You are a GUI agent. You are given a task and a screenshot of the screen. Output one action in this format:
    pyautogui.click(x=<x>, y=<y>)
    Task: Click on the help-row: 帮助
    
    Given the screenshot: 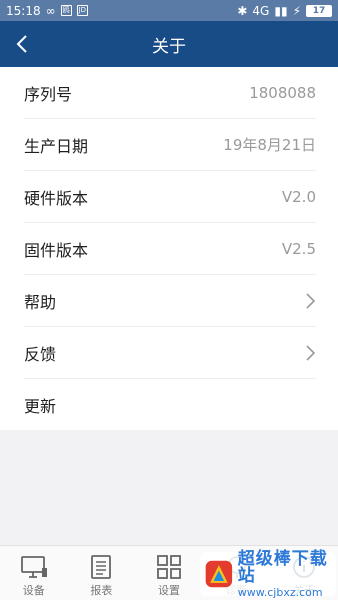 What is the action you would take?
    pyautogui.click(x=170, y=301)
    